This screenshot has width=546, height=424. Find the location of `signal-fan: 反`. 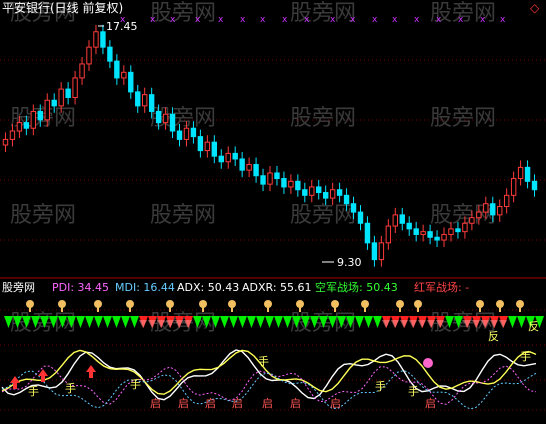

signal-fan: 反 is located at coordinates (493, 336).